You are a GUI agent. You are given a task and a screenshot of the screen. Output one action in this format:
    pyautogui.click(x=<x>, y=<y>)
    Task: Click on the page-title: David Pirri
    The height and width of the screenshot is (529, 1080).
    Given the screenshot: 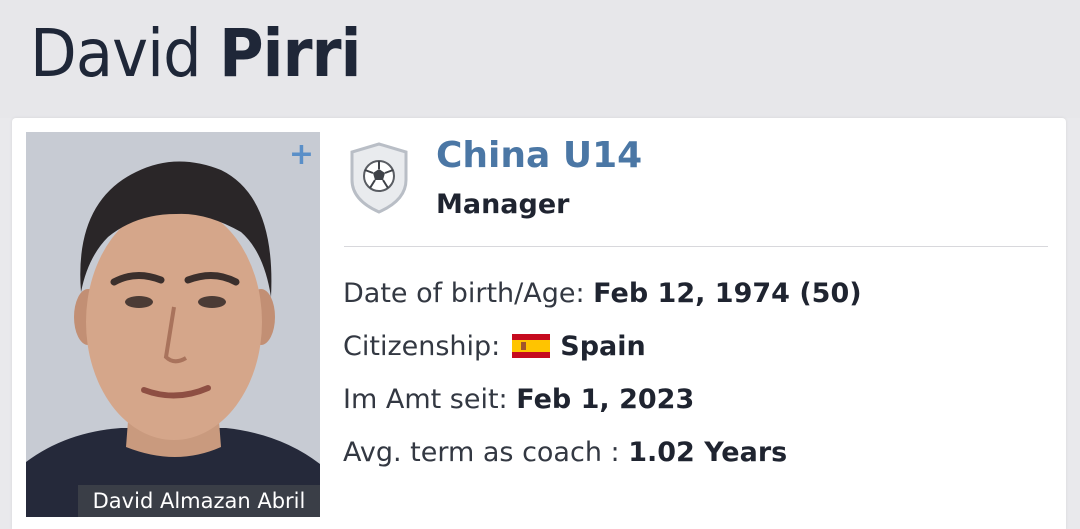 What is the action you would take?
    pyautogui.click(x=195, y=54)
    